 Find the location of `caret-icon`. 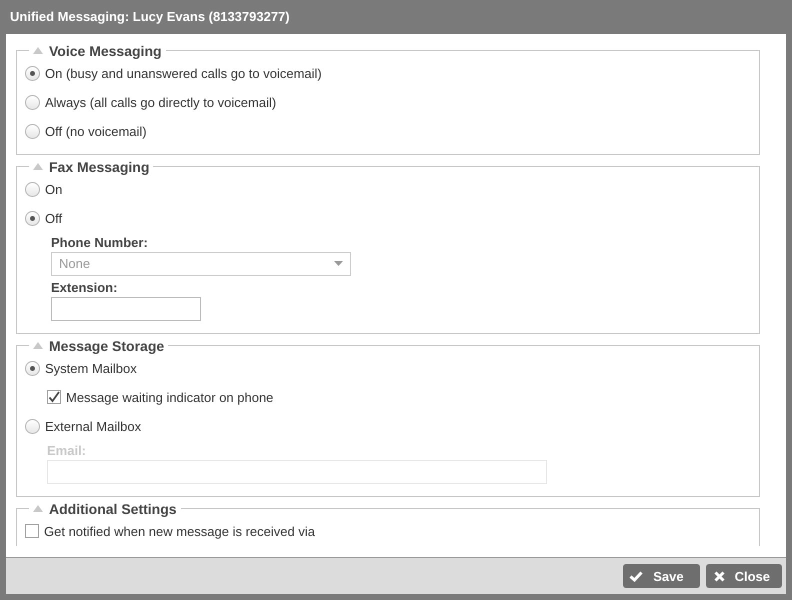

caret-icon is located at coordinates (338, 263).